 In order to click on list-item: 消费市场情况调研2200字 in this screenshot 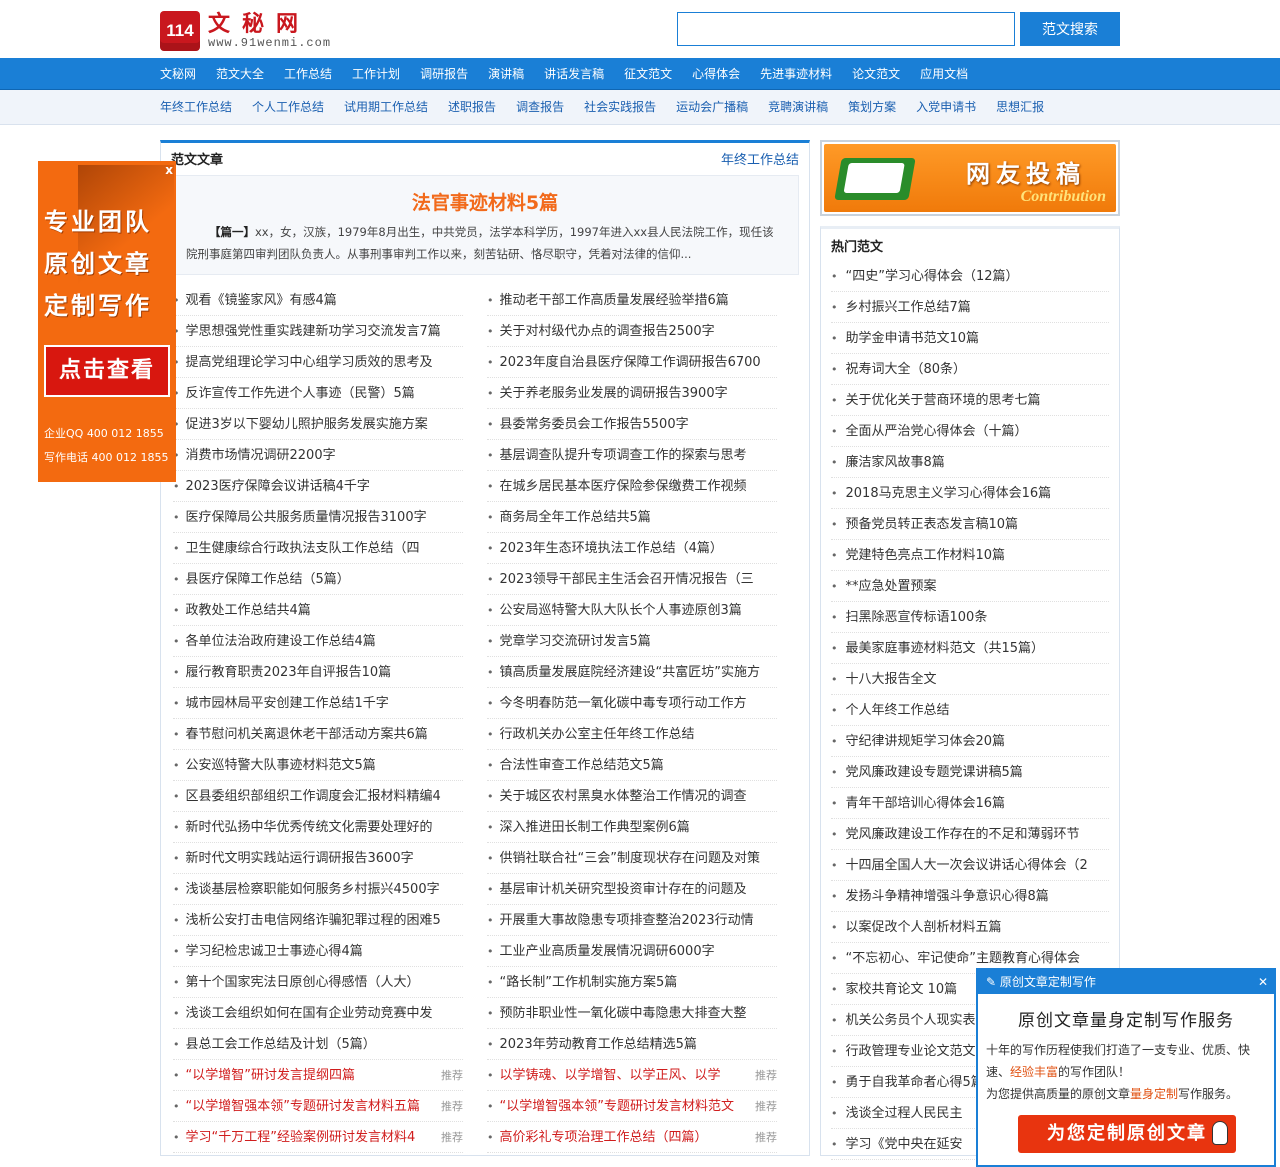, I will do `click(318, 455)`.